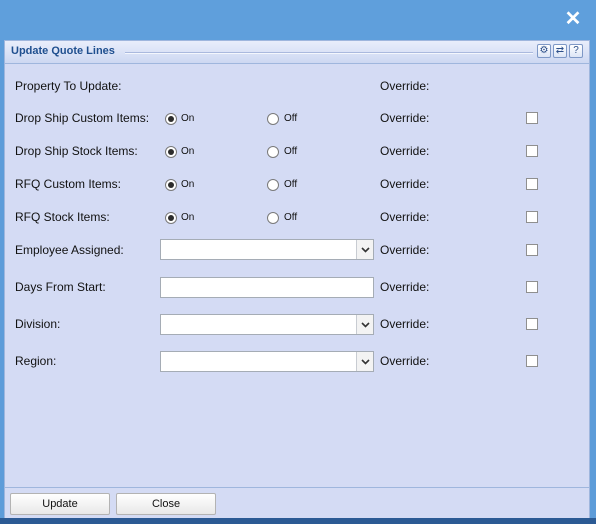 The height and width of the screenshot is (524, 596). What do you see at coordinates (267, 361) in the screenshot?
I see `region-select` at bounding box center [267, 361].